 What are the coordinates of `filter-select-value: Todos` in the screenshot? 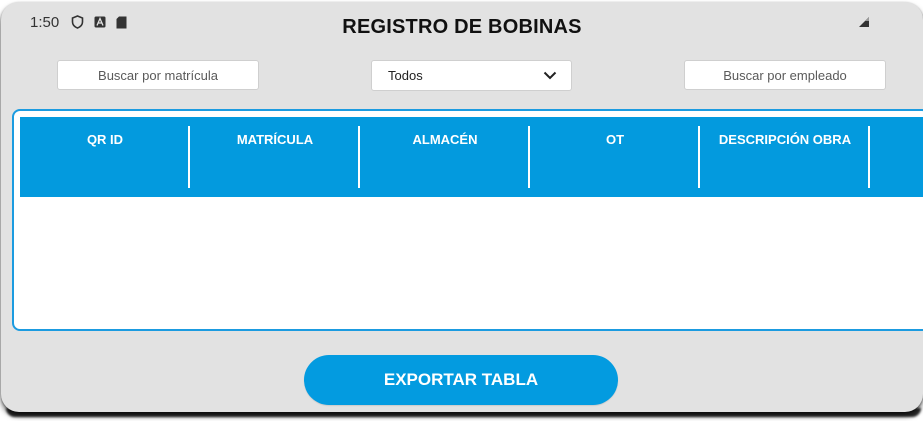 It's located at (405, 75).